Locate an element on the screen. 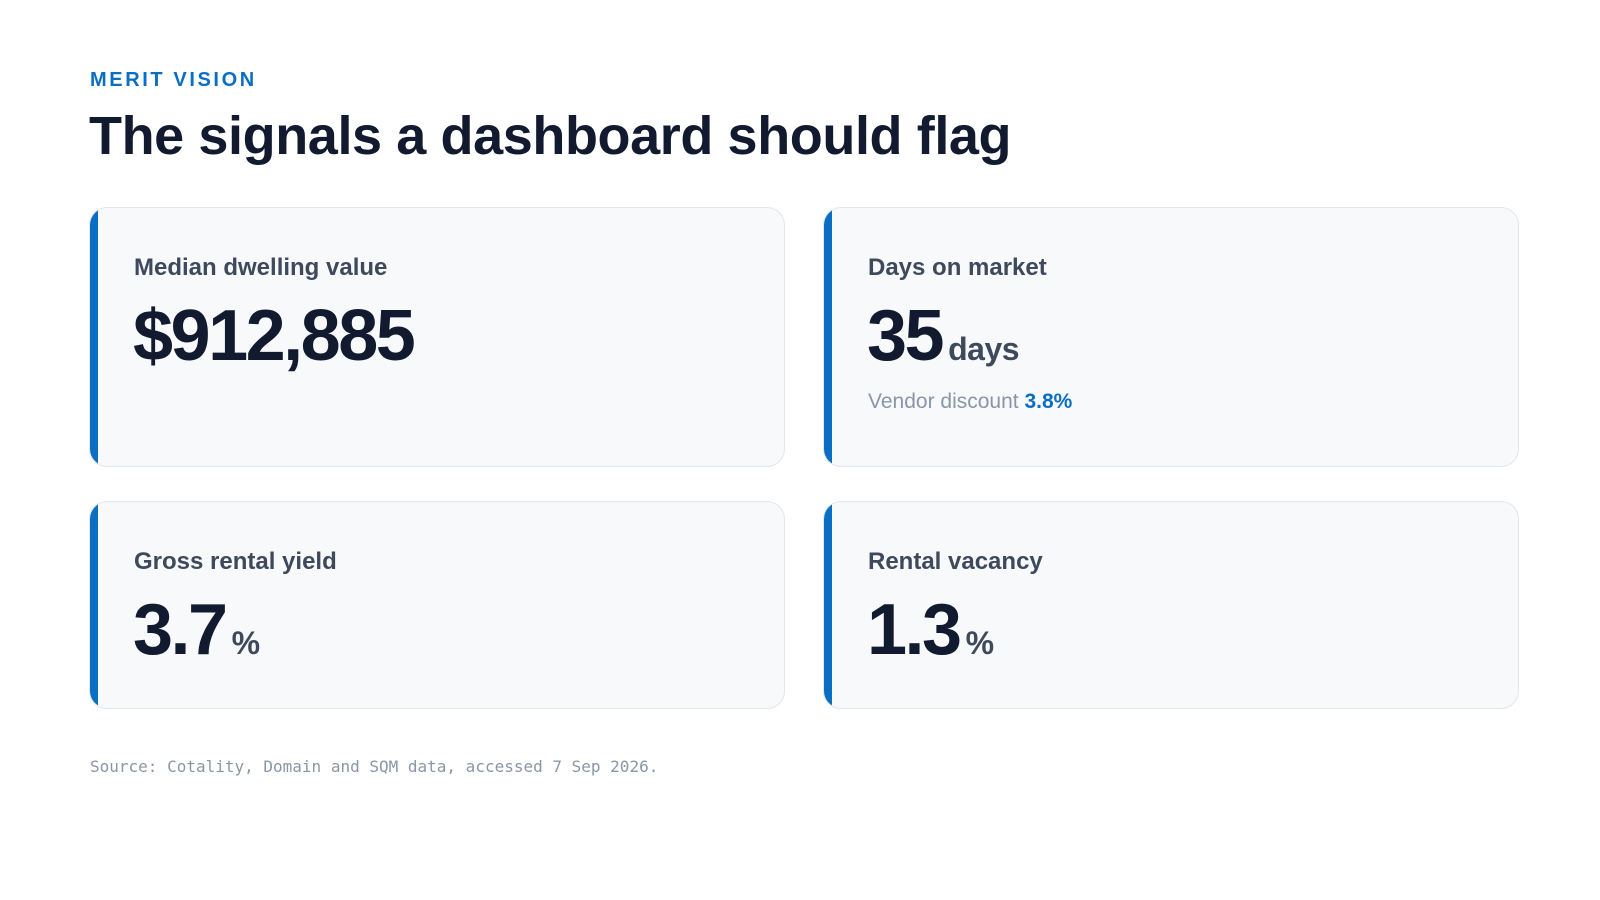 The height and width of the screenshot is (900, 1600). metric-label: Rental vacancy is located at coordinates (955, 561).